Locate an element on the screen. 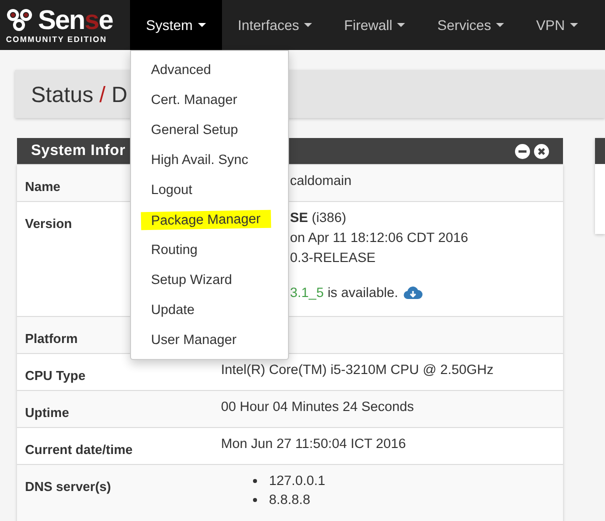 The width and height of the screenshot is (605, 521). menu-item: Advanced is located at coordinates (181, 70).